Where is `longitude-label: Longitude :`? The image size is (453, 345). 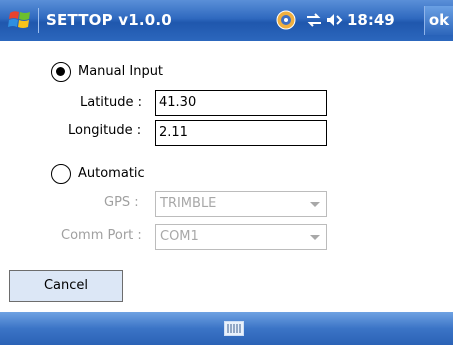 longitude-label: Longitude : is located at coordinates (105, 130).